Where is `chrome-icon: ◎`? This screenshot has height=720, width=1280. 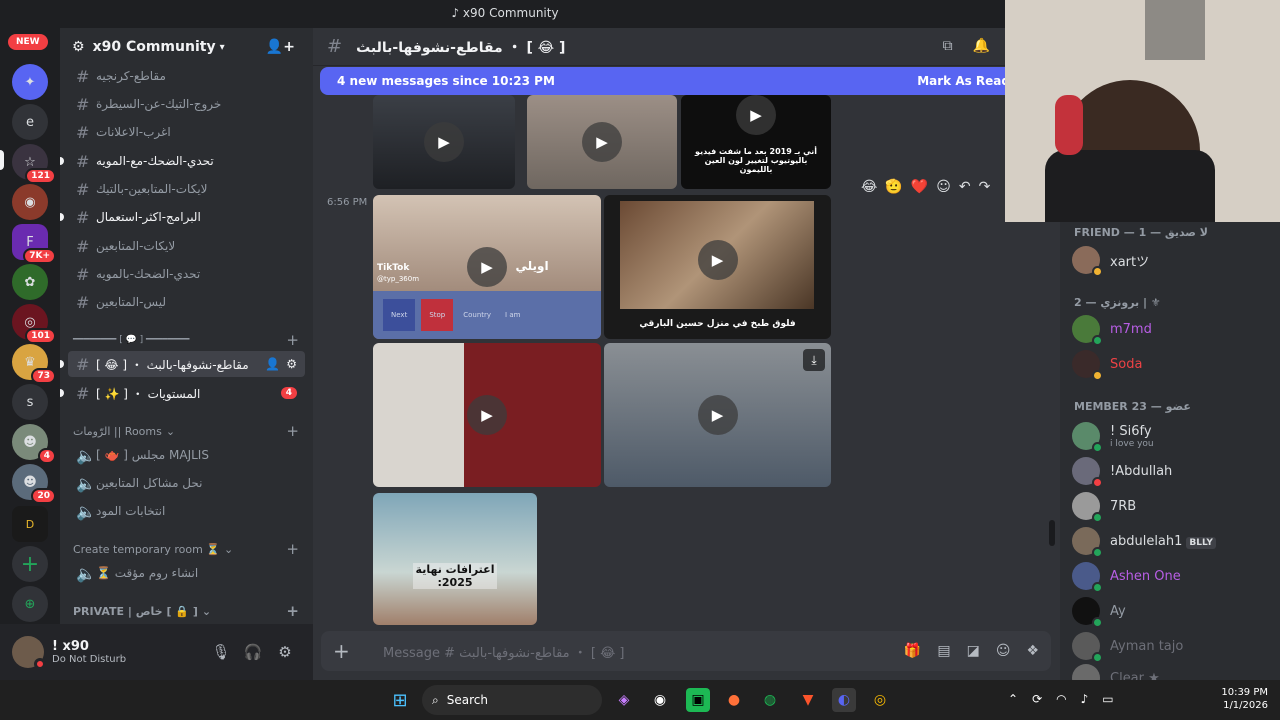
chrome-icon: ◎ is located at coordinates (880, 700).